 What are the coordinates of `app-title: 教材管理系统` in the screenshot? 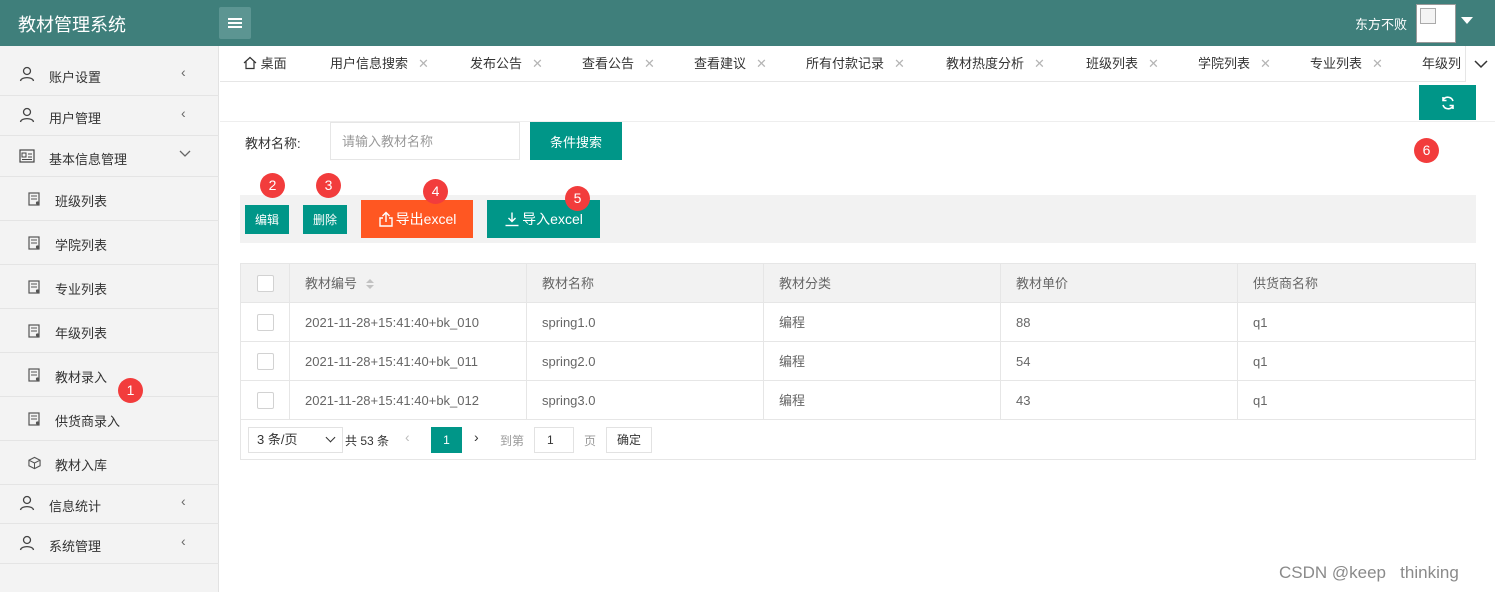 It's located at (72, 25).